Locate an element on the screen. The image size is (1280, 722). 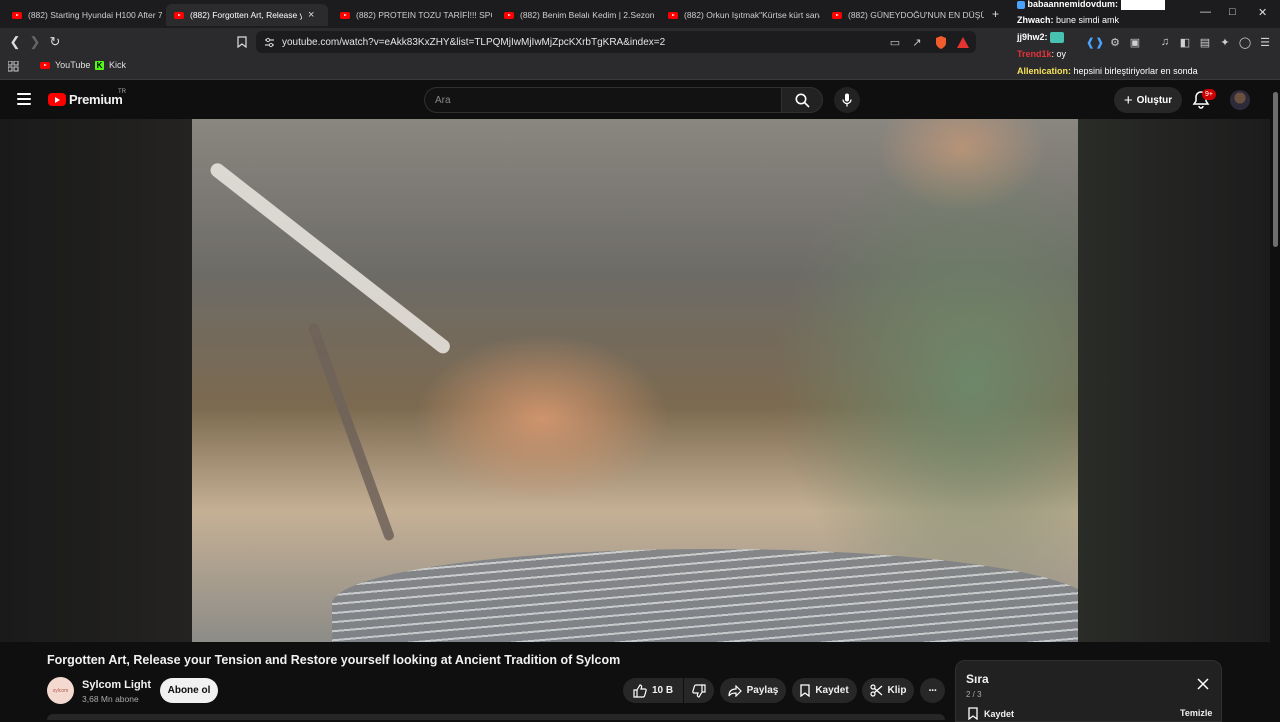
queue-save-button: Kaydet is located at coordinates (991, 713).